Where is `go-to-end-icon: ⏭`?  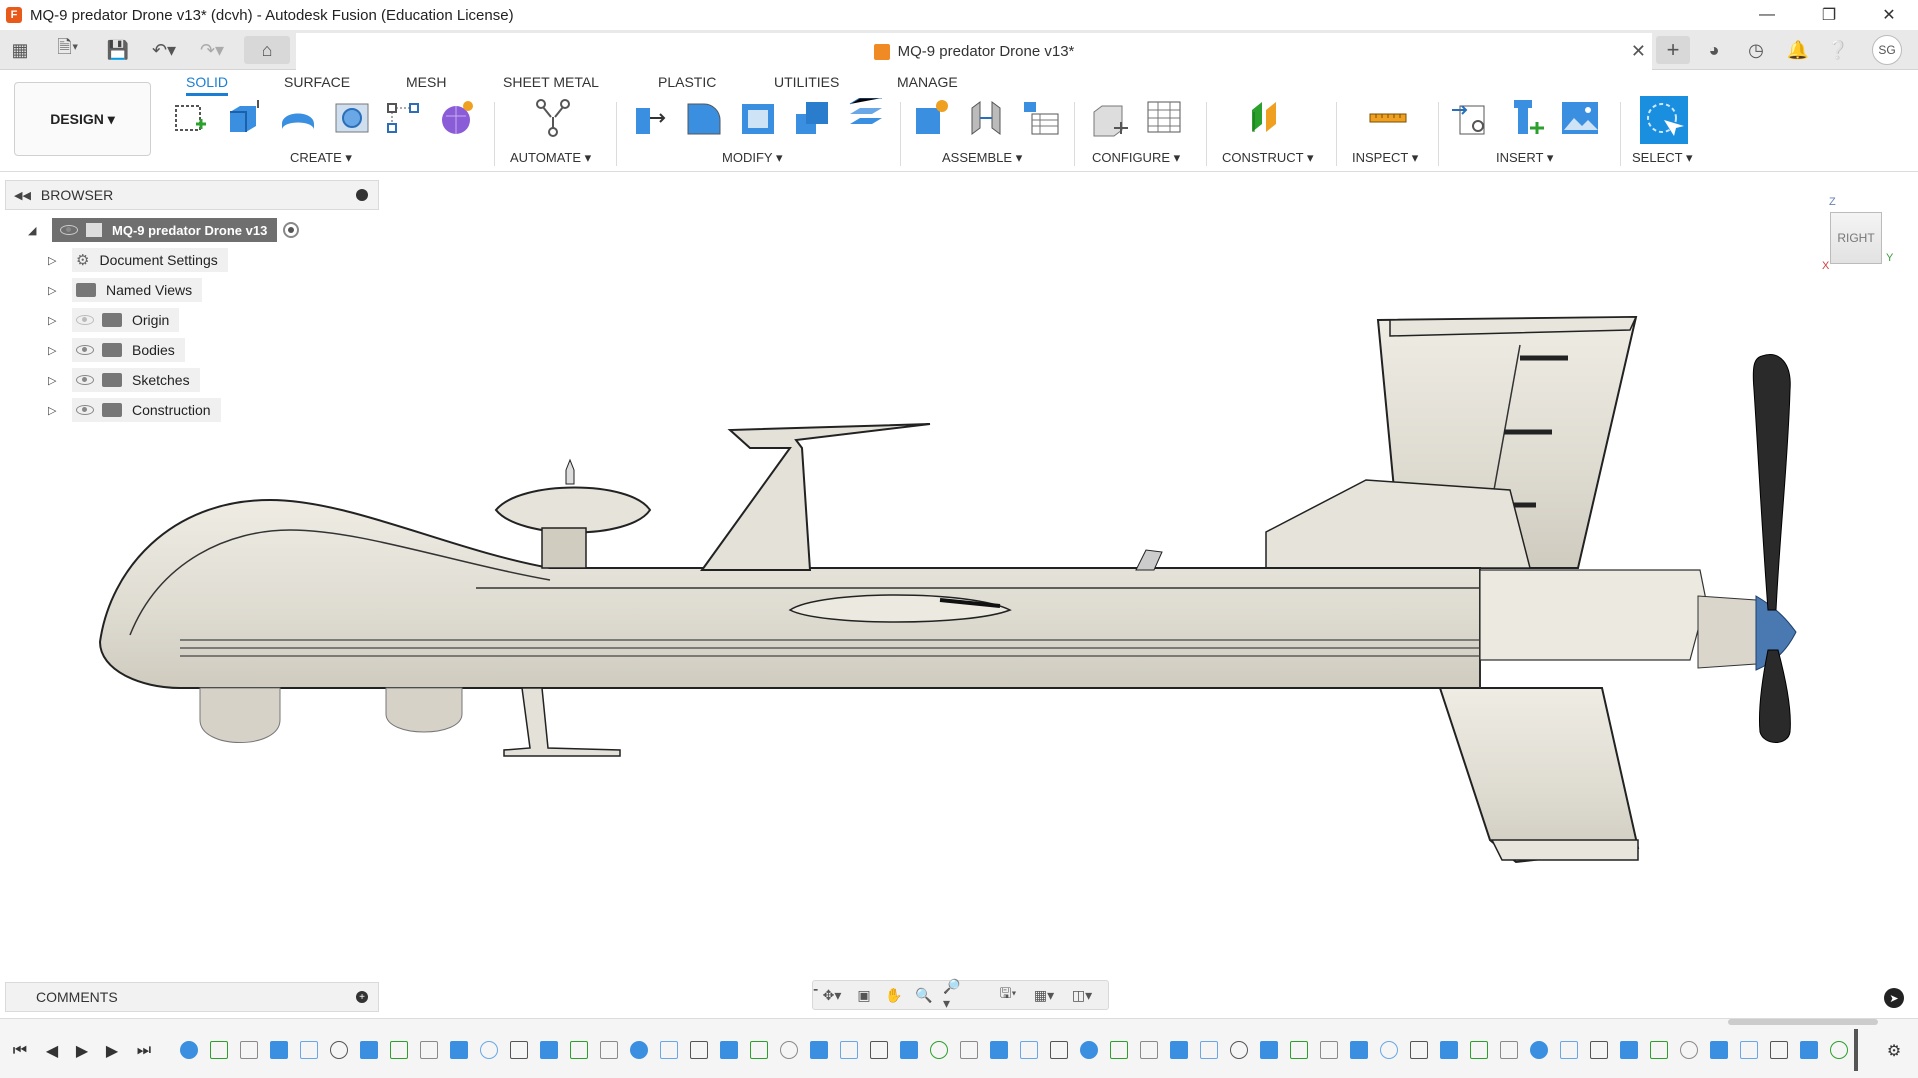 go-to-end-icon: ⏭ is located at coordinates (144, 1051).